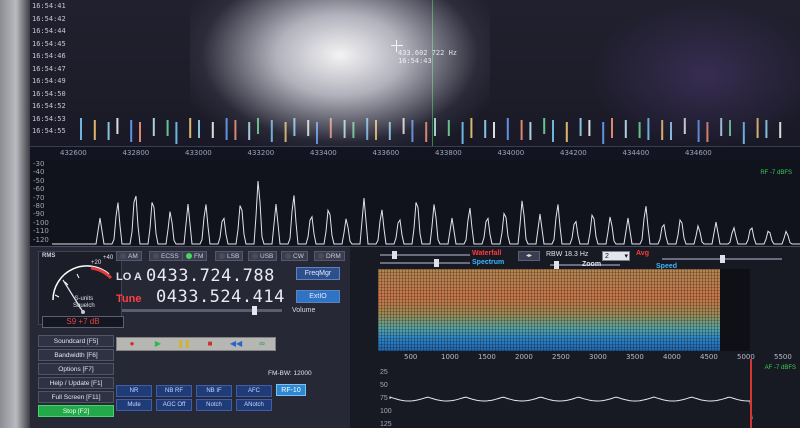  What do you see at coordinates (571, 408) in the screenshot?
I see `audio-spectrum-trace` at bounding box center [571, 408].